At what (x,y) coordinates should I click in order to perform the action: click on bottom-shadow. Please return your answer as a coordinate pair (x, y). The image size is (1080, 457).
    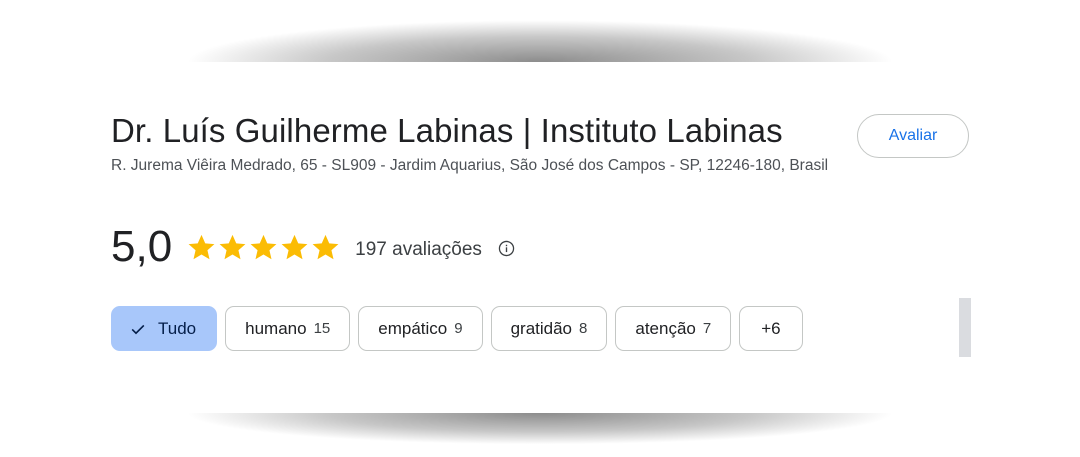
    Looking at the image, I should click on (540, 435).